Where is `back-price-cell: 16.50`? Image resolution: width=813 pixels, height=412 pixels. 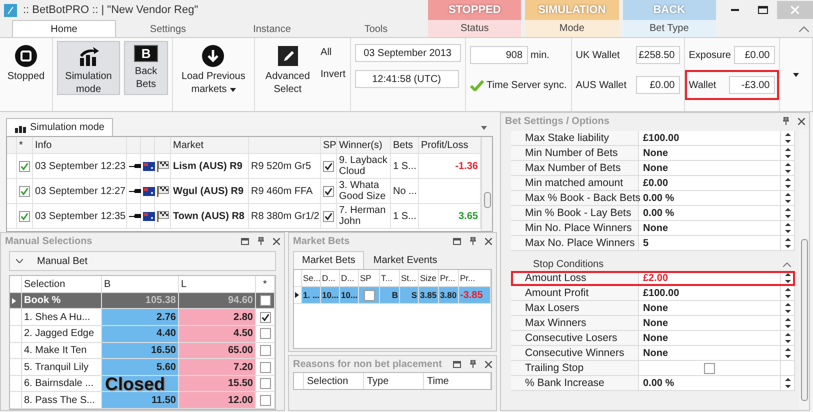
back-price-cell: 16.50 is located at coordinates (140, 350).